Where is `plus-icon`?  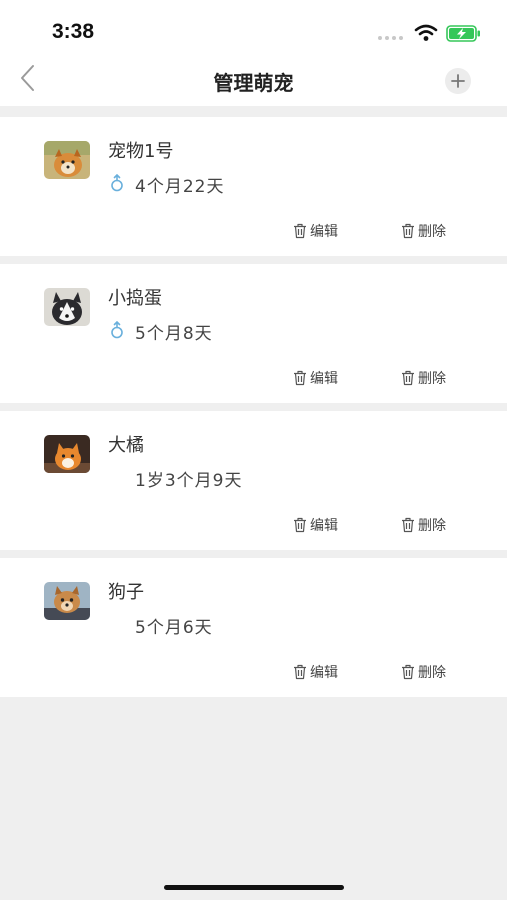 plus-icon is located at coordinates (458, 81).